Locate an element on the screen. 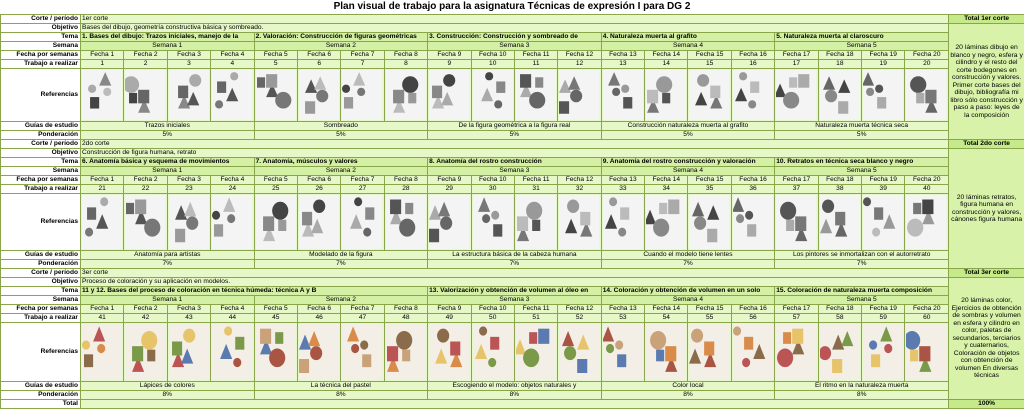 This screenshot has width=1024, height=409. trabajo-label: Trabajo a realizar is located at coordinates (40, 64).